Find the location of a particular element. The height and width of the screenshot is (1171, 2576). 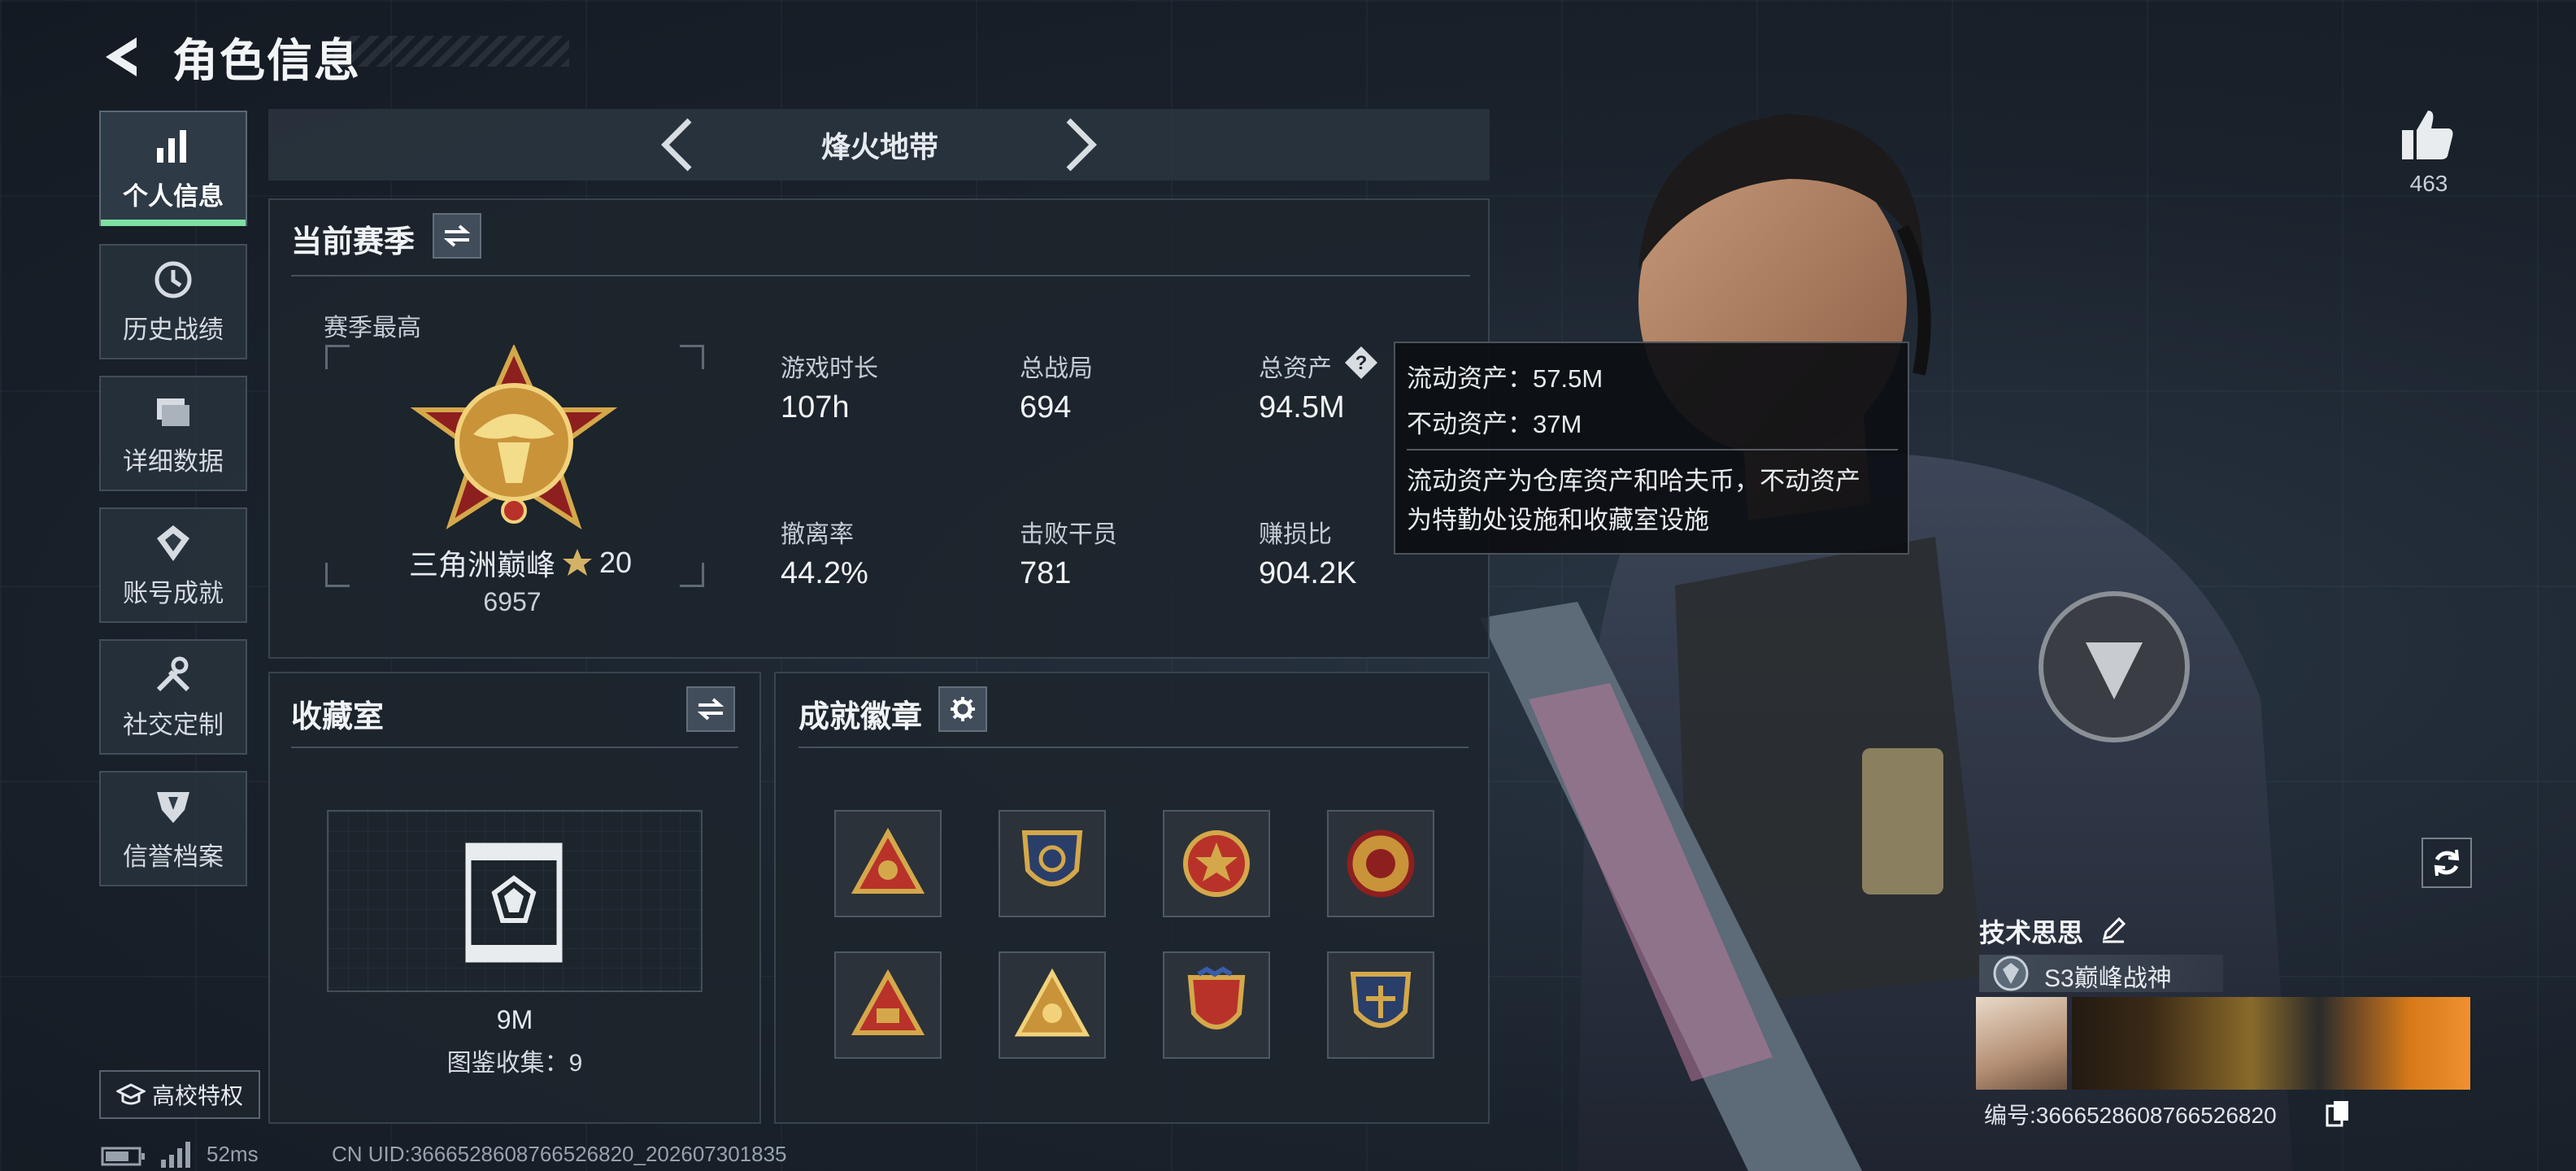

triangle-badge-icon is located at coordinates (888, 861).